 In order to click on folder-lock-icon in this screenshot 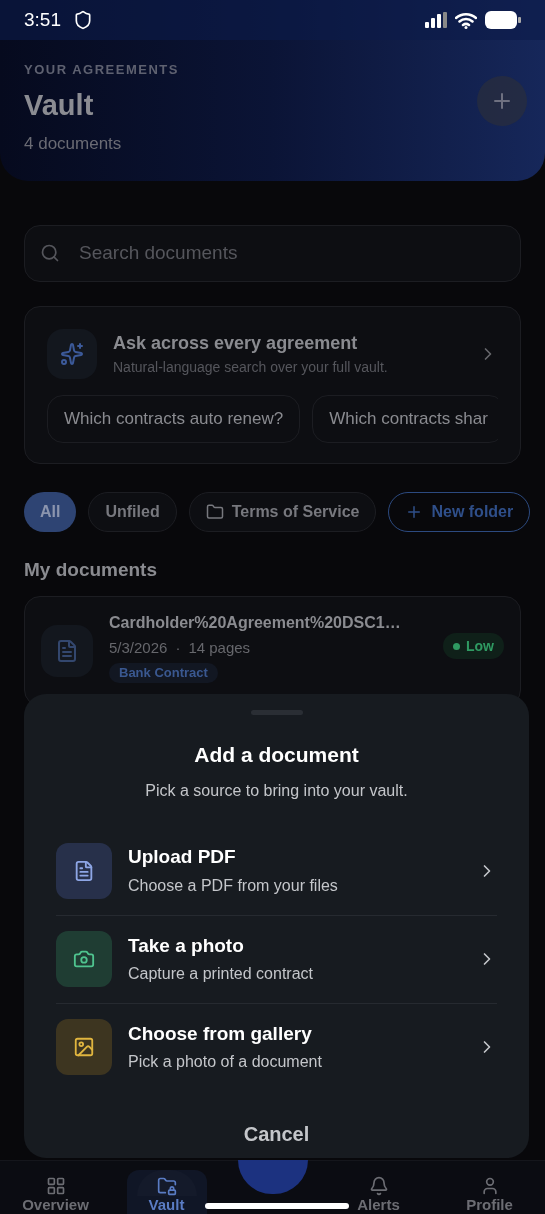, I will do `click(166, 1186)`.